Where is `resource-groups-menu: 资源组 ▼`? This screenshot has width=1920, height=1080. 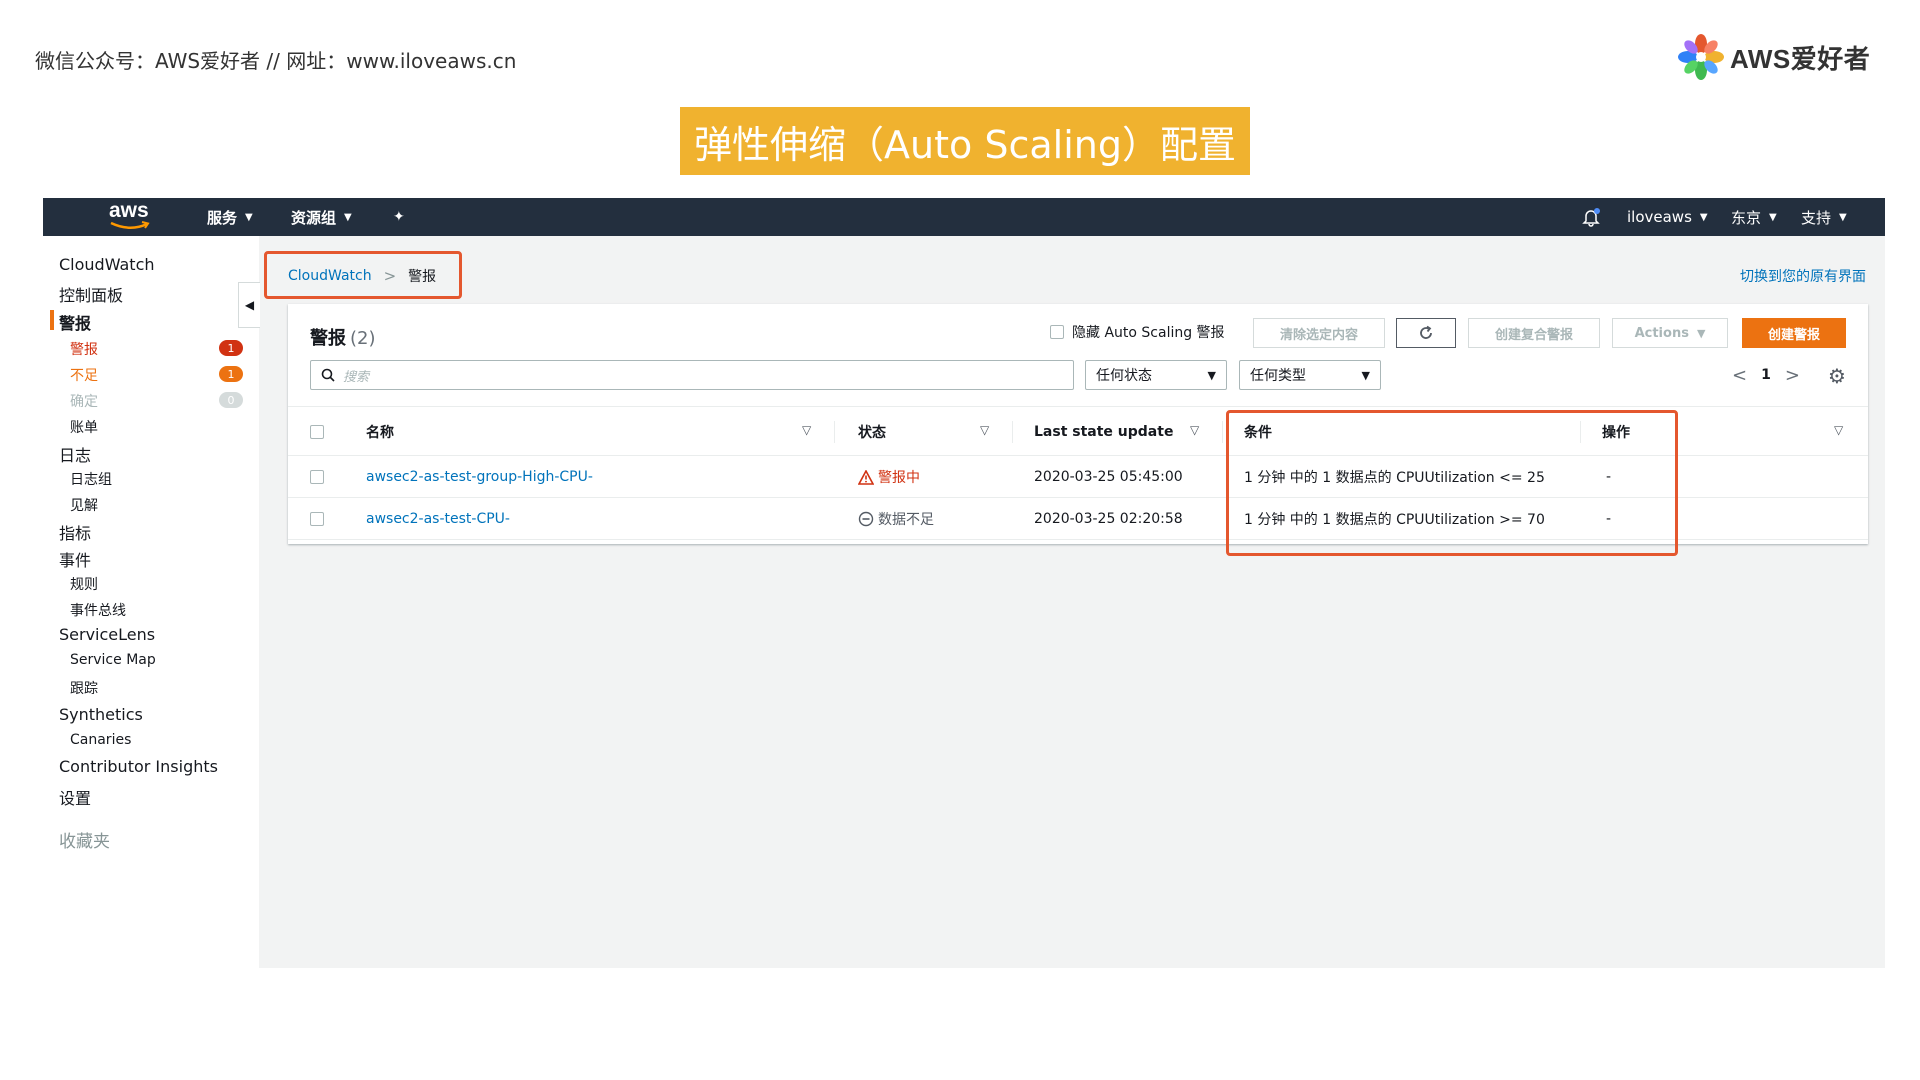
resource-groups-menu: 资源组 ▼ is located at coordinates (321, 217).